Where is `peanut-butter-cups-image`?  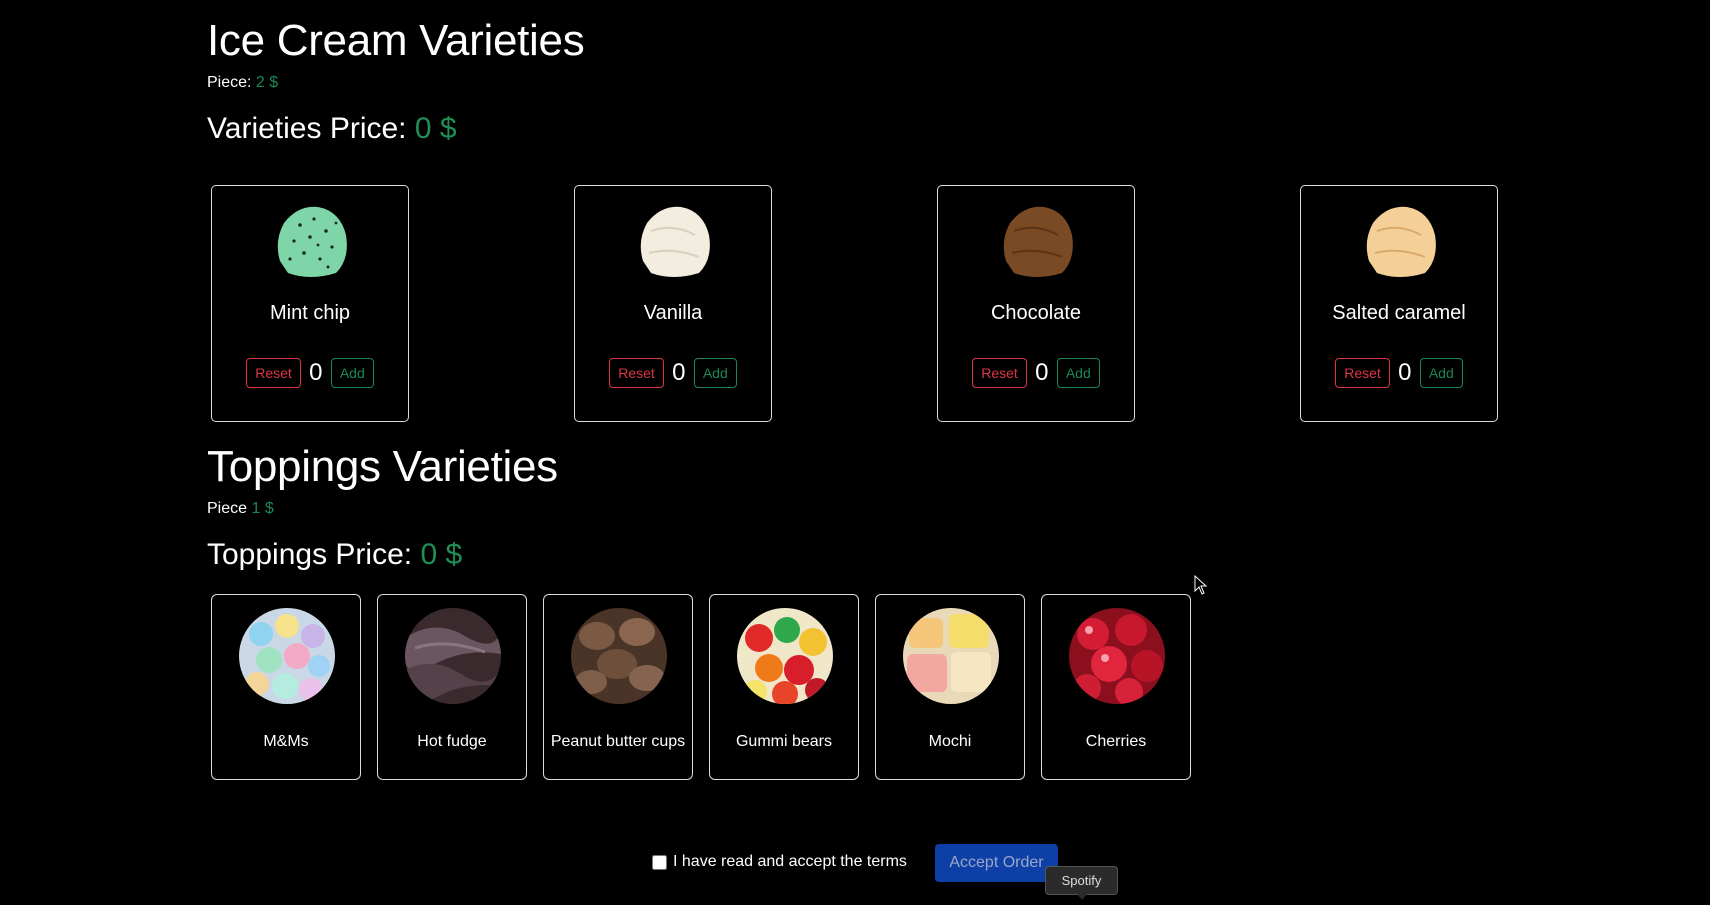
peanut-butter-cups-image is located at coordinates (619, 656).